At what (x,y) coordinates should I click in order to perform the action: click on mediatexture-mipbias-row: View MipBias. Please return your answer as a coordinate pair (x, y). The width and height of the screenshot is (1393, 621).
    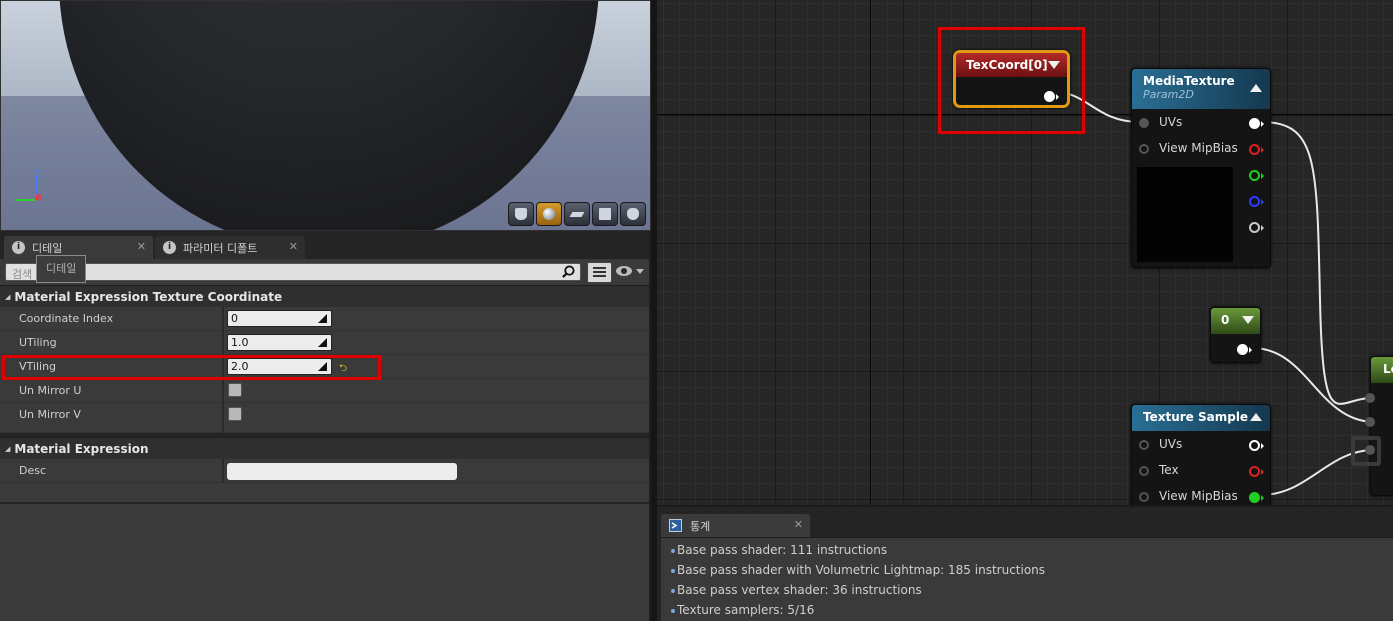
    Looking at the image, I should click on (1201, 149).